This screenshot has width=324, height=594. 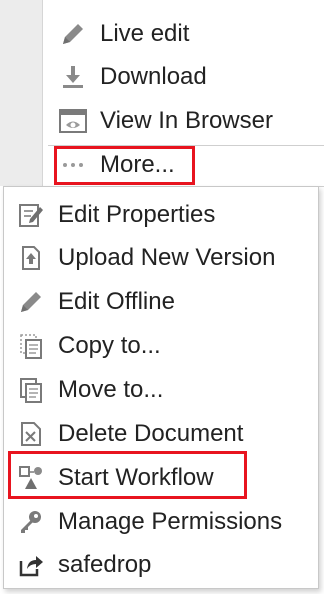 I want to click on menu-item-safedrop: safedrop, so click(x=166, y=565).